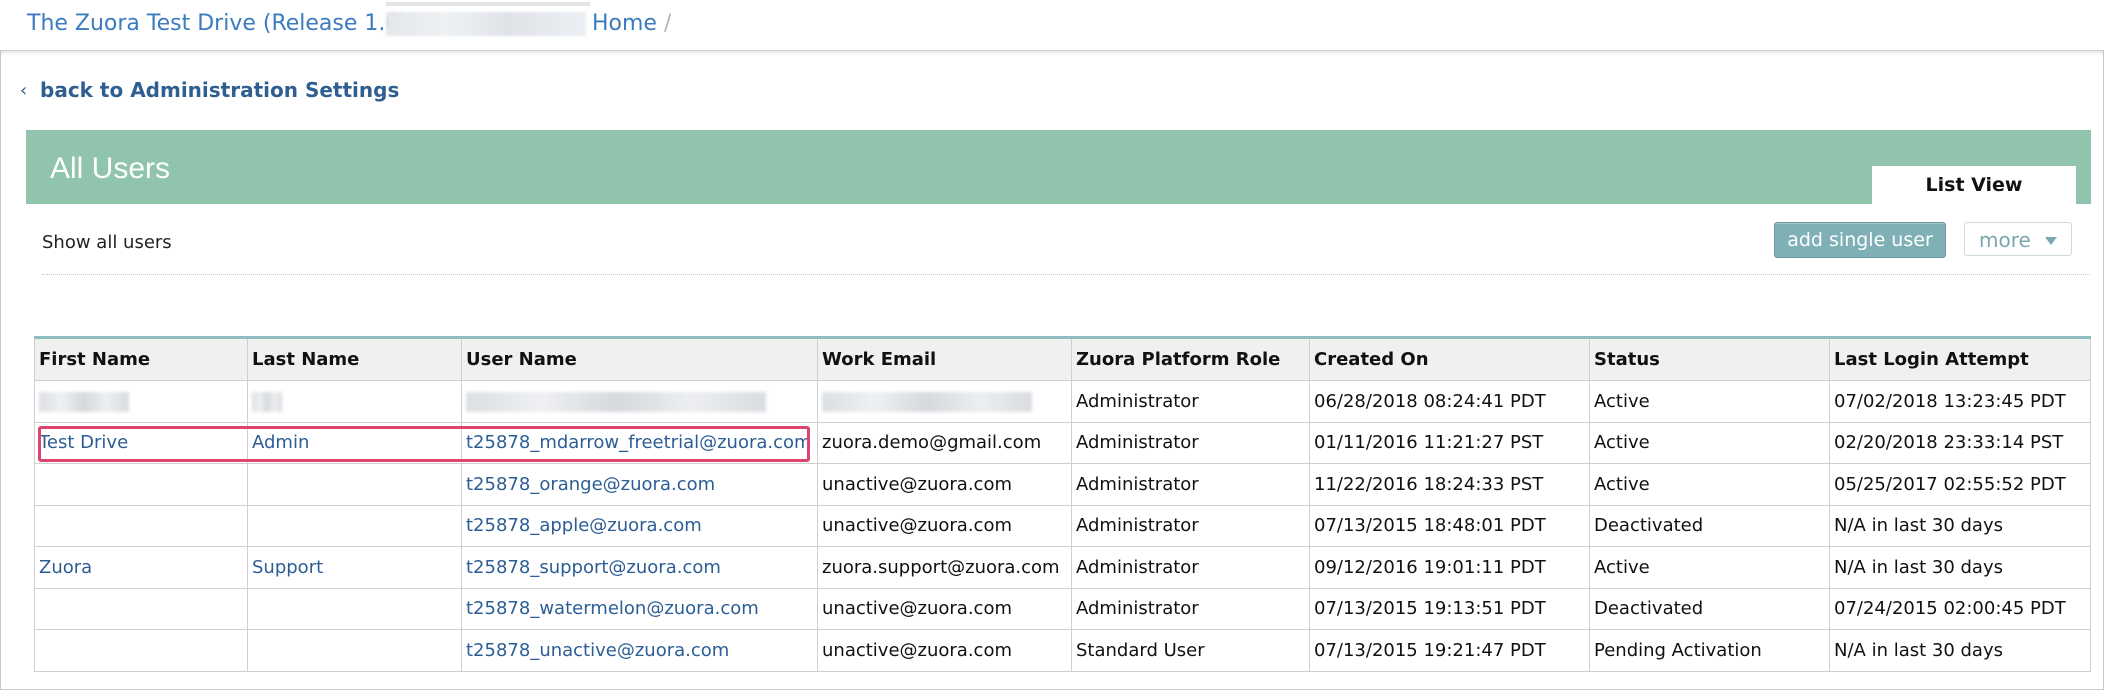  What do you see at coordinates (944, 442) in the screenshot?
I see `email-cell: zuora.demo@gmail.com` at bounding box center [944, 442].